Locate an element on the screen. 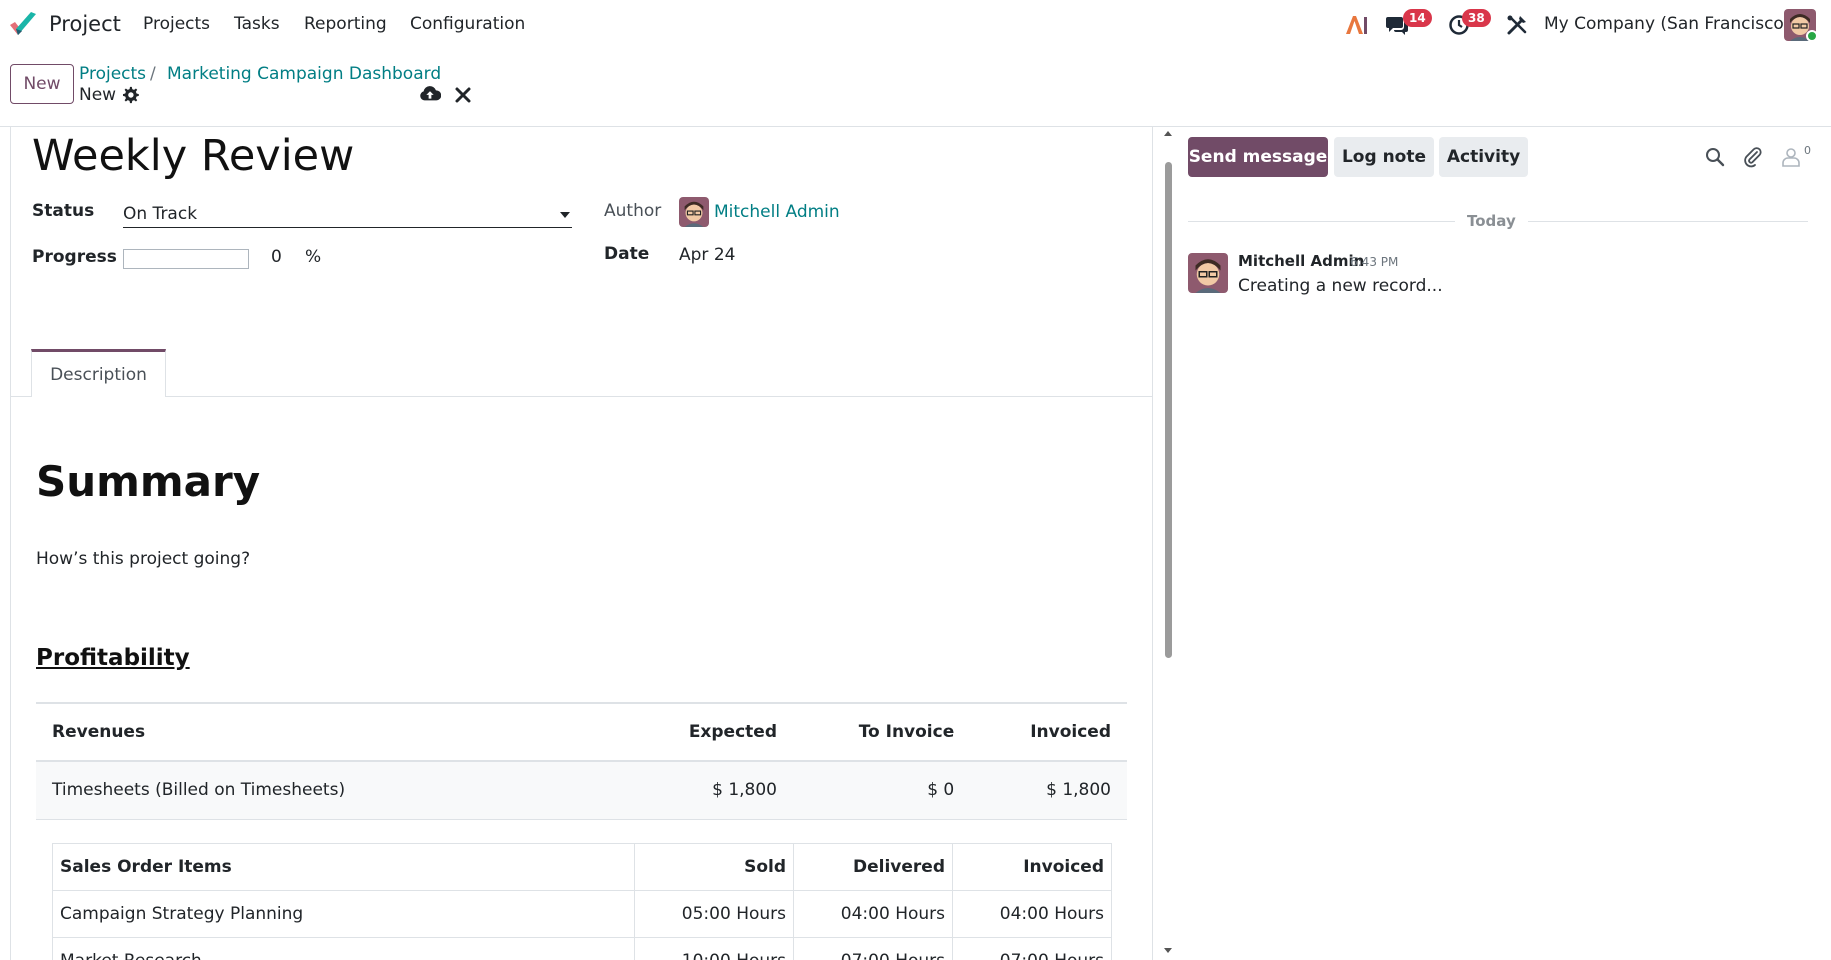 Image resolution: width=1831 pixels, height=960 pixels. save-cloud-icon is located at coordinates (430, 94).